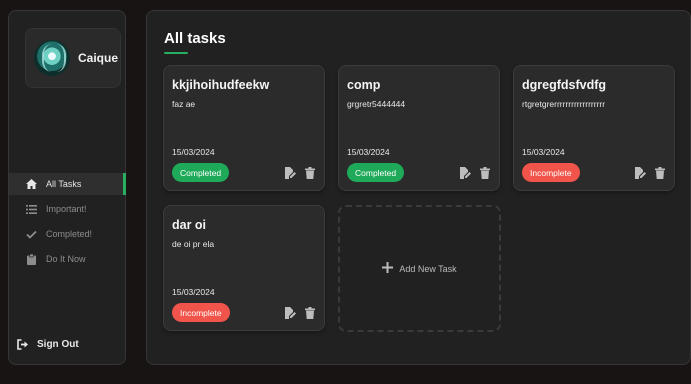 Image resolution: width=691 pixels, height=384 pixels. Describe the element at coordinates (98, 58) in the screenshot. I see `username: Caique` at that location.